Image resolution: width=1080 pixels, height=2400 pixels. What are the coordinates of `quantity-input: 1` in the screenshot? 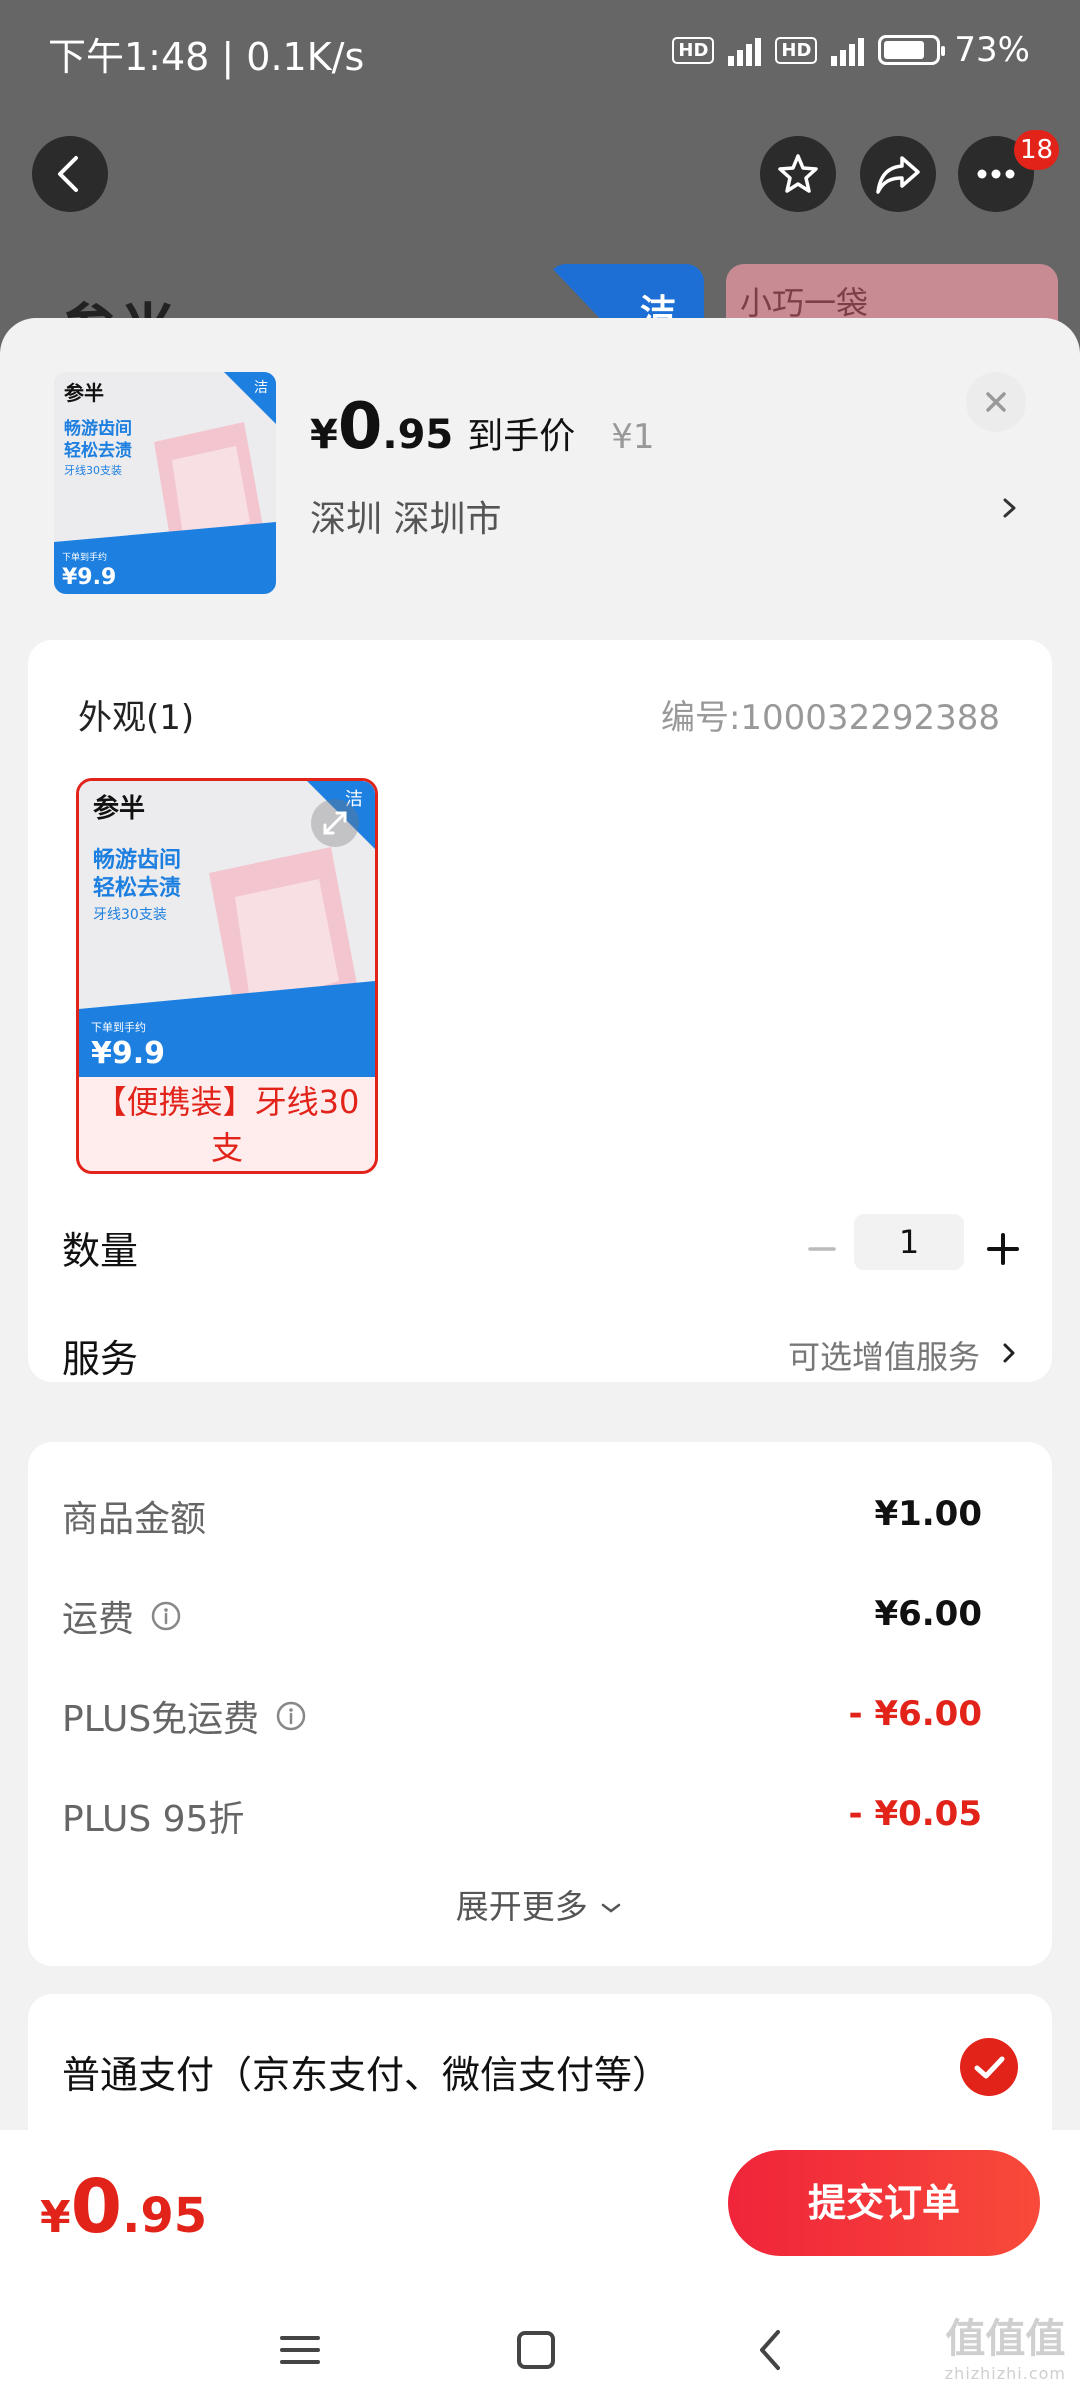 It's located at (909, 1242).